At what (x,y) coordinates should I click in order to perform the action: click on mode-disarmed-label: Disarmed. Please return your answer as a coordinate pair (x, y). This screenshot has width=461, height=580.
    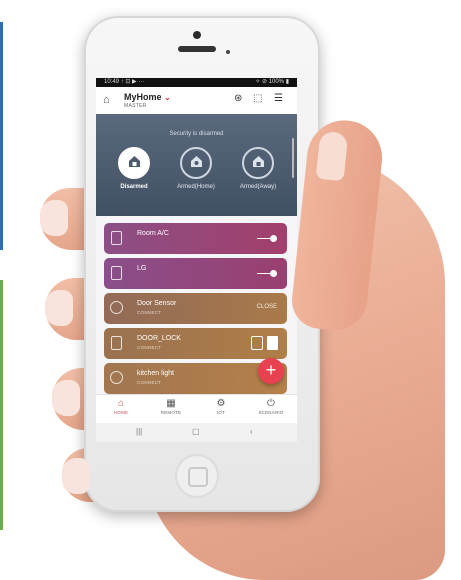
    Looking at the image, I should click on (134, 187).